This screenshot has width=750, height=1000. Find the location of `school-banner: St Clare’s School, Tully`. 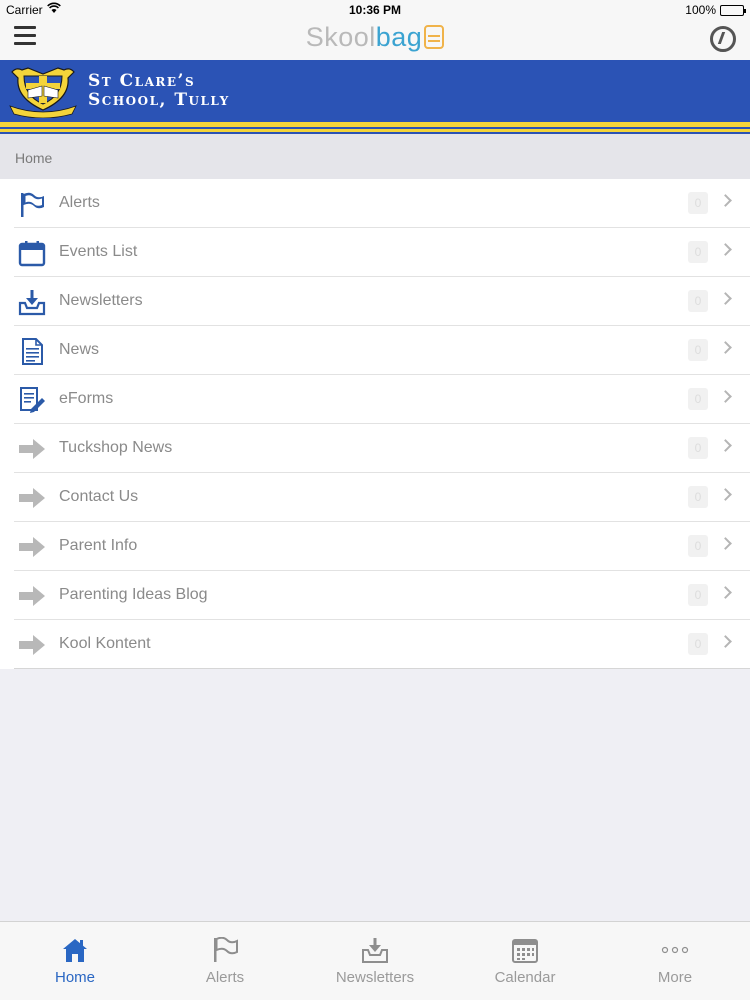

school-banner: St Clare’s School, Tully is located at coordinates (375, 97).